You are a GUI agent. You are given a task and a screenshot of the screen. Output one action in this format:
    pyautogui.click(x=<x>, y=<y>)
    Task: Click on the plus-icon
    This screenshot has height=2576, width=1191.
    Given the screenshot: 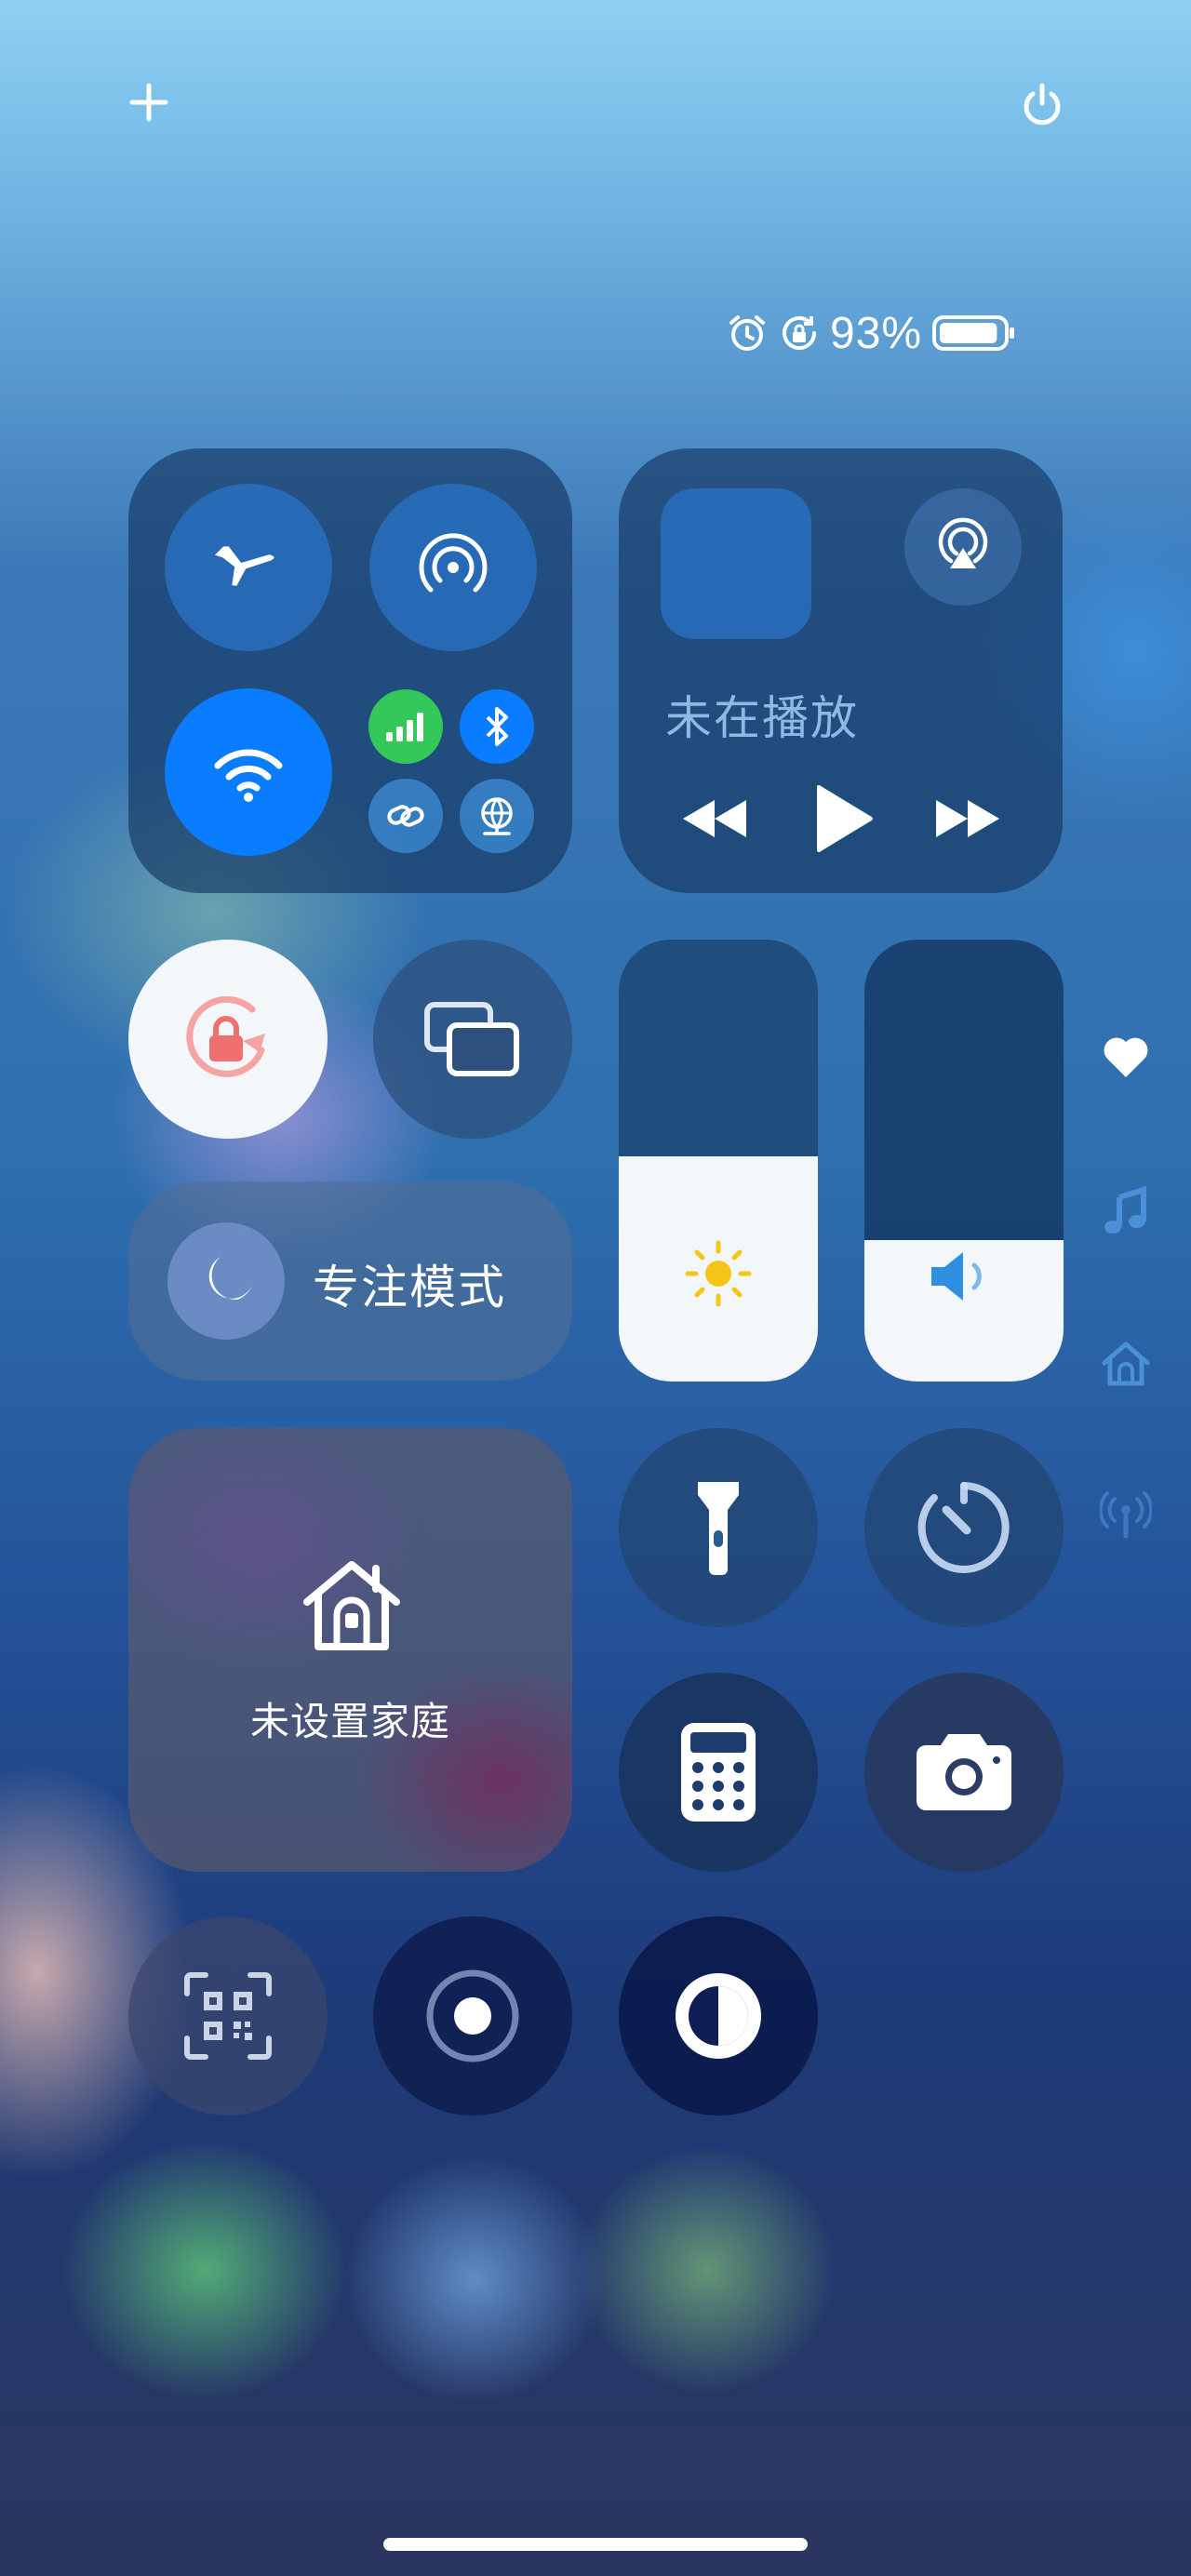 What is the action you would take?
    pyautogui.click(x=148, y=102)
    